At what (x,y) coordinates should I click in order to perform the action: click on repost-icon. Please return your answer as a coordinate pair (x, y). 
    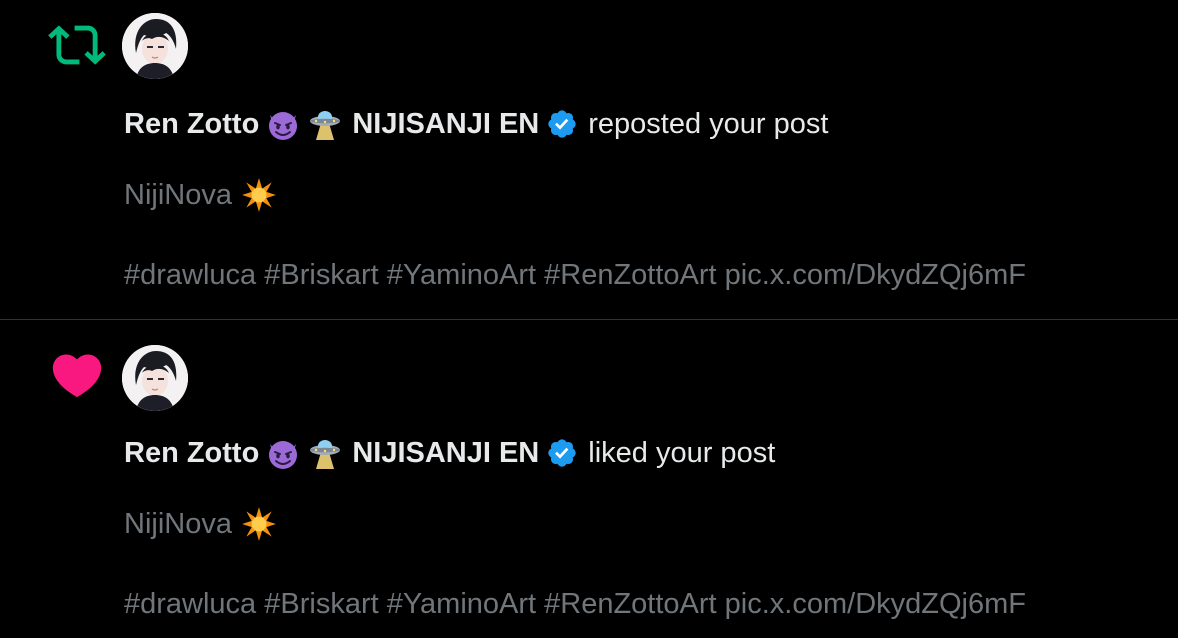
    Looking at the image, I should click on (77, 45).